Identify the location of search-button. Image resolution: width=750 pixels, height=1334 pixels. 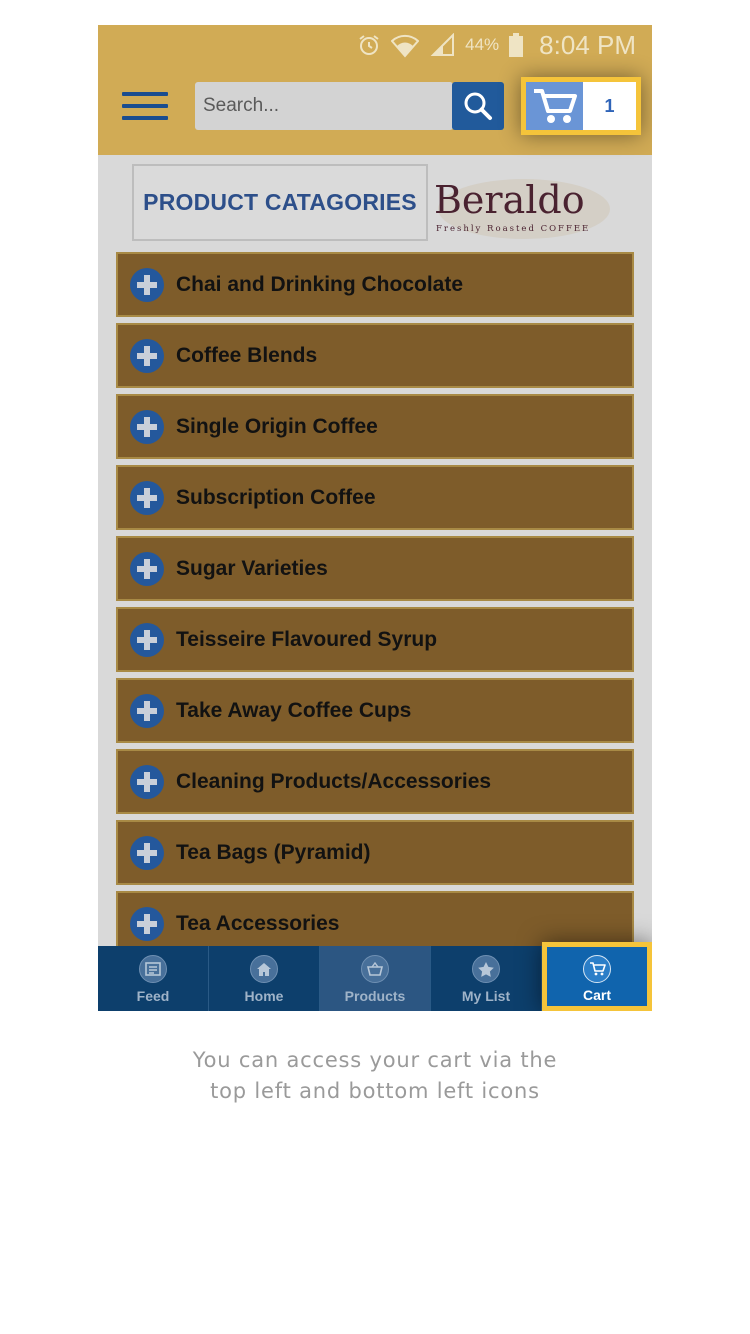
(478, 106).